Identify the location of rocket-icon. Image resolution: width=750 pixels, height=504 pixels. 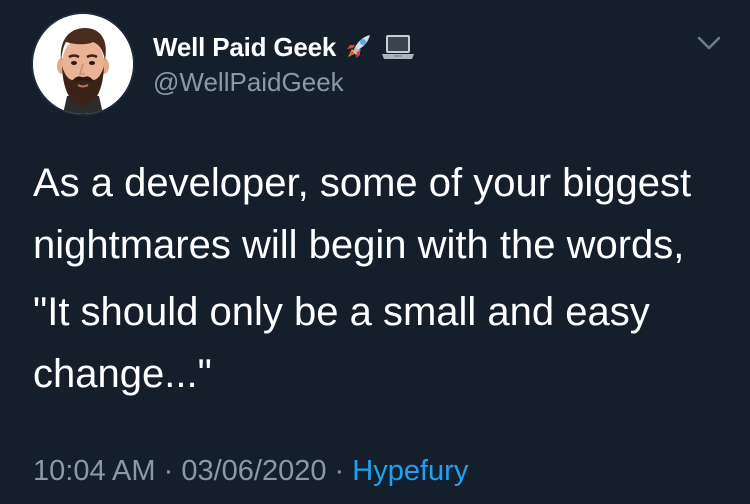
(358, 50).